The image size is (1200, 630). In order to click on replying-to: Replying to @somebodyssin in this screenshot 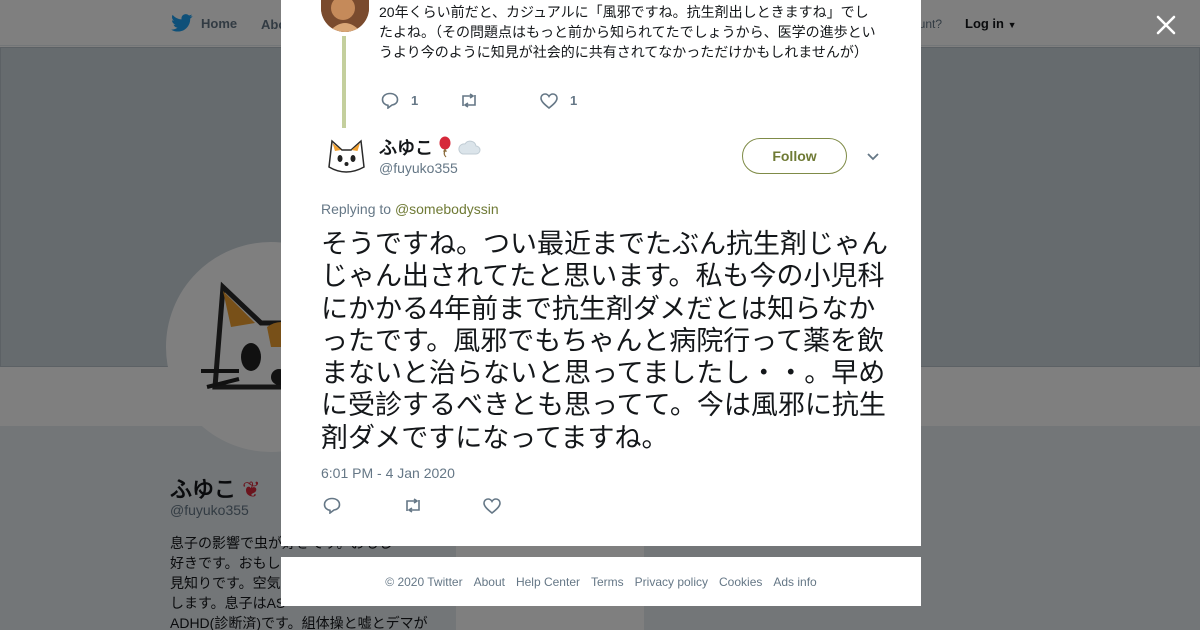, I will do `click(410, 209)`.